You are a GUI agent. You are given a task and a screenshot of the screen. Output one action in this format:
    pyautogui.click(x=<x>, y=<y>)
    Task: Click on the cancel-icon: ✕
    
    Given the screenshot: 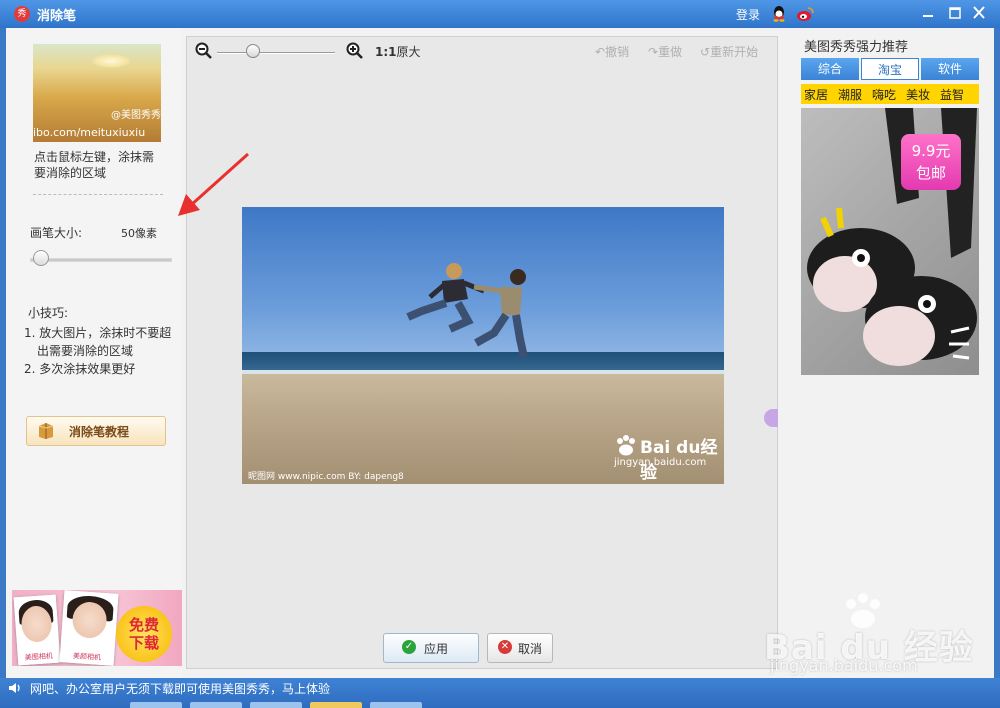 What is the action you would take?
    pyautogui.click(x=505, y=647)
    